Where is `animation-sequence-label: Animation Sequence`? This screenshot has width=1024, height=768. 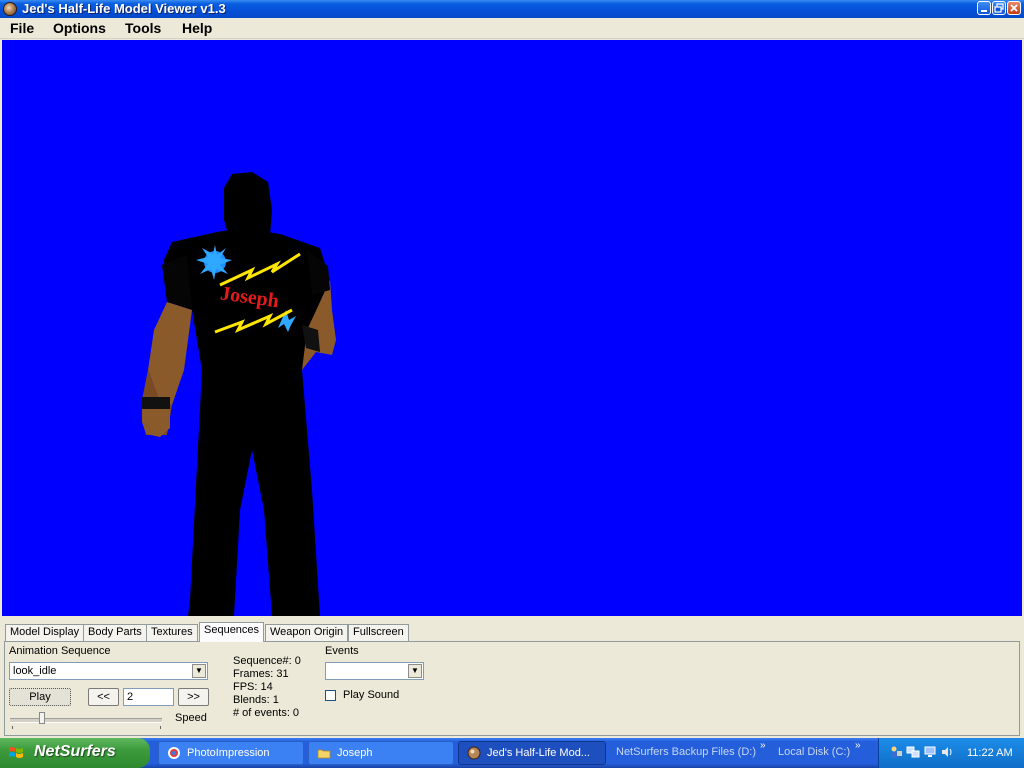
animation-sequence-label: Animation Sequence is located at coordinates (60, 651).